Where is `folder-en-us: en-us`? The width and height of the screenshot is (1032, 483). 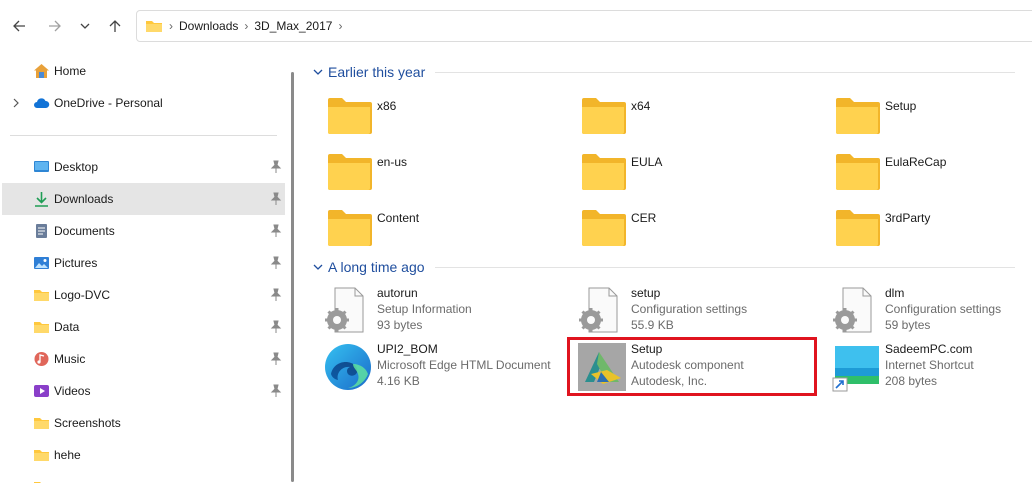 folder-en-us: en-us is located at coordinates (447, 174).